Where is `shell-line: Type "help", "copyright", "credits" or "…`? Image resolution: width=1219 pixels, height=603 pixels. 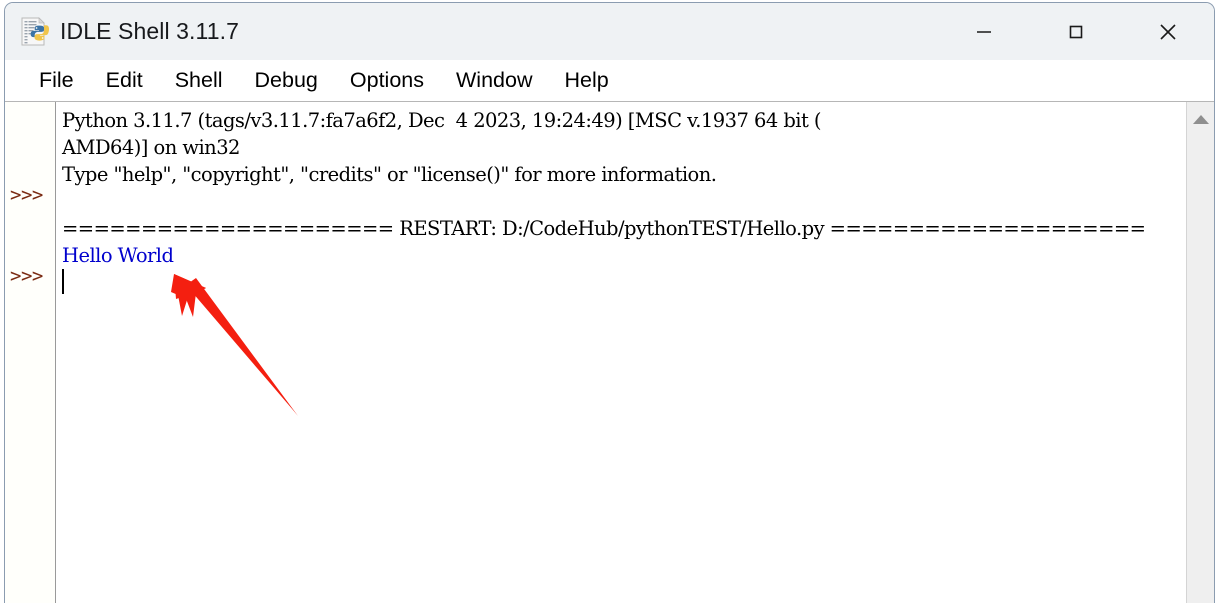
shell-line: Type "help", "copyright", "credits" or "… is located at coordinates (389, 174).